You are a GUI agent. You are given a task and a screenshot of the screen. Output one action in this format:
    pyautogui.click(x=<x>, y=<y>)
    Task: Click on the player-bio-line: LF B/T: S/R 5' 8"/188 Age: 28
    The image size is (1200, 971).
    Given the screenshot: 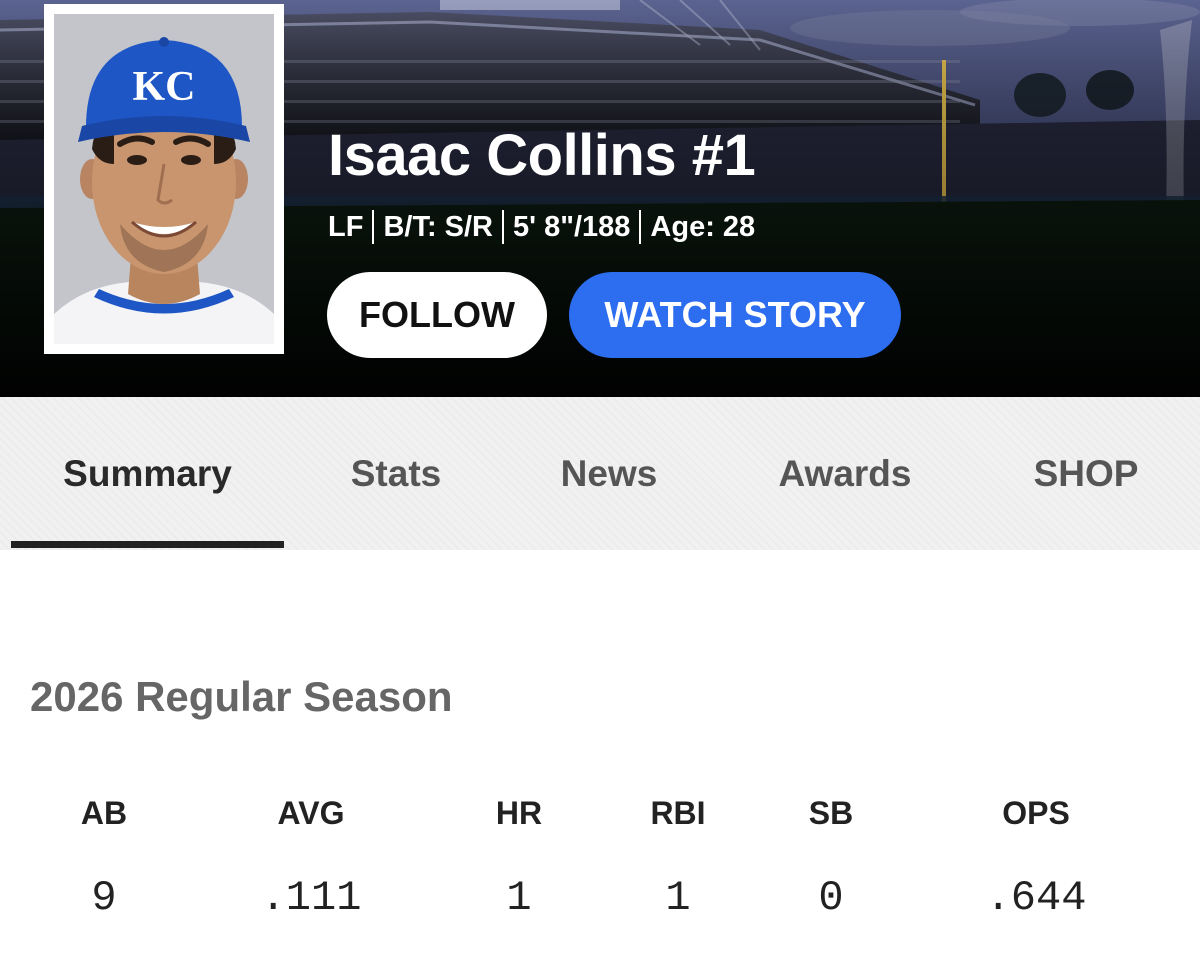 What is the action you would take?
    pyautogui.click(x=541, y=227)
    